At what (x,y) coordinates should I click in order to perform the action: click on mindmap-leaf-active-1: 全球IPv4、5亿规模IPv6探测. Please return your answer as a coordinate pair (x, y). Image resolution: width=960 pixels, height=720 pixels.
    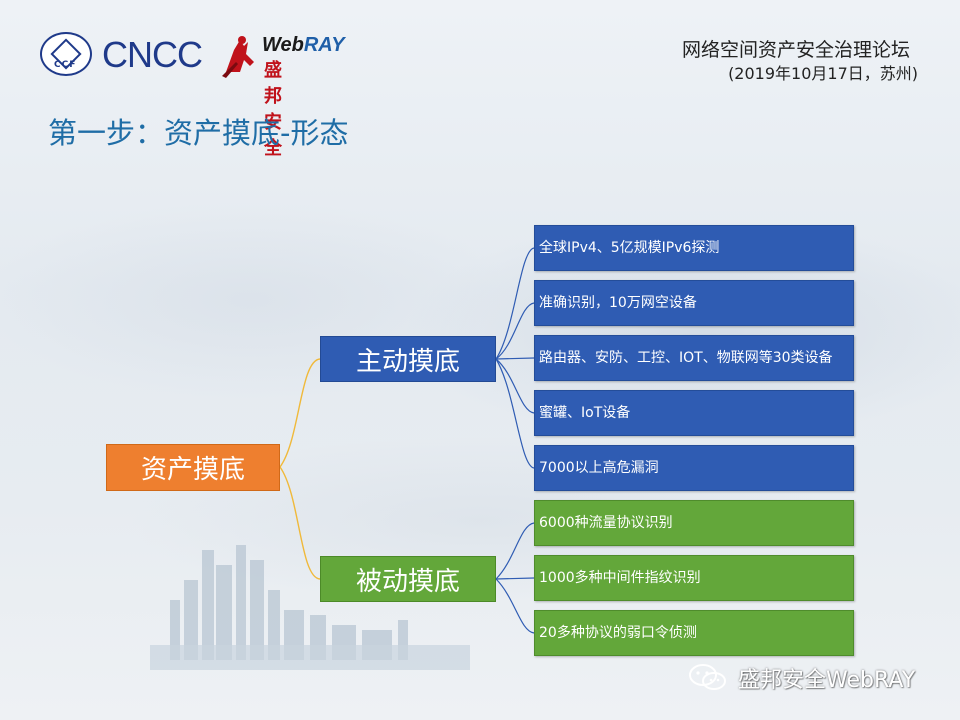
    Looking at the image, I should click on (694, 248).